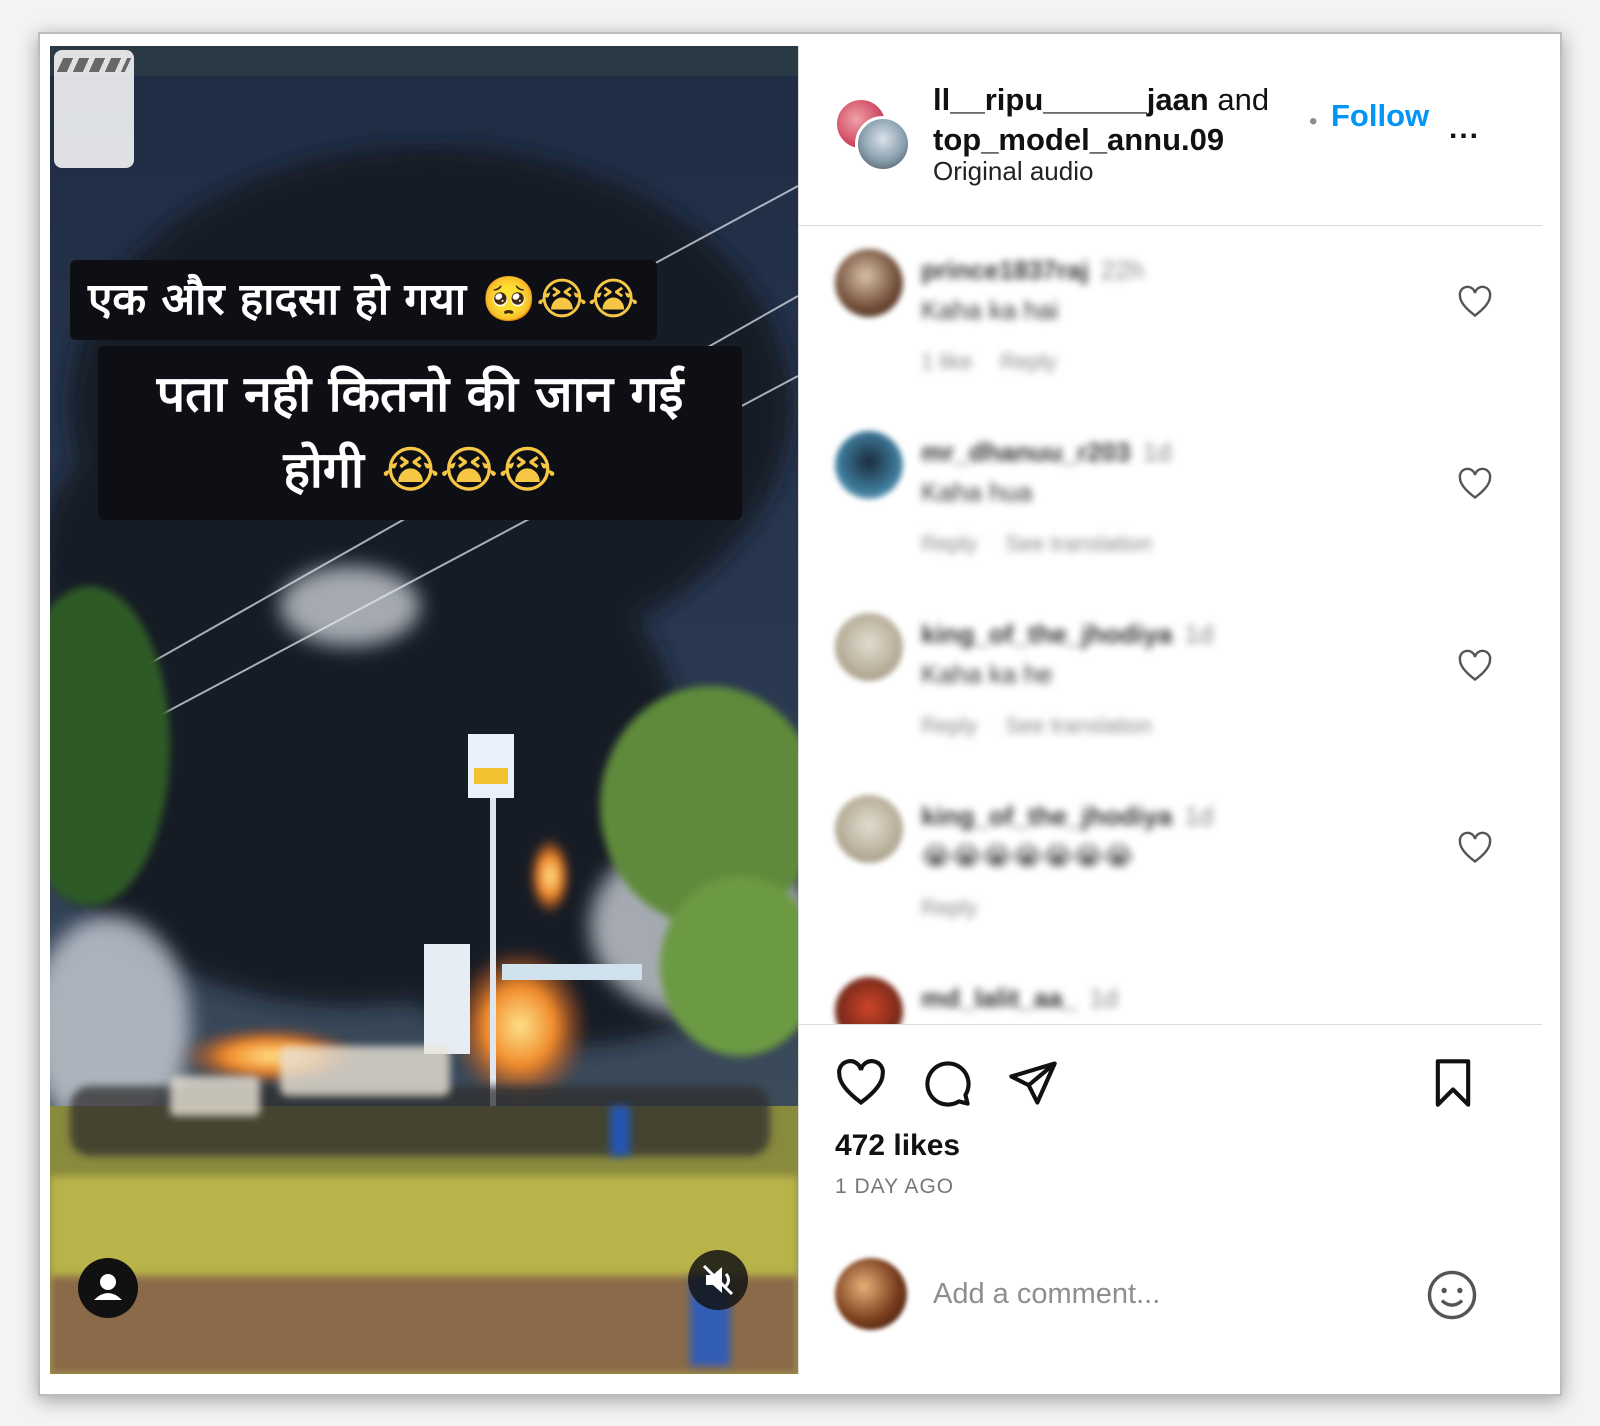  What do you see at coordinates (420, 433) in the screenshot?
I see `video-caption-line-2: पता नही कितनो की जान गई होगी 😭😭😭` at bounding box center [420, 433].